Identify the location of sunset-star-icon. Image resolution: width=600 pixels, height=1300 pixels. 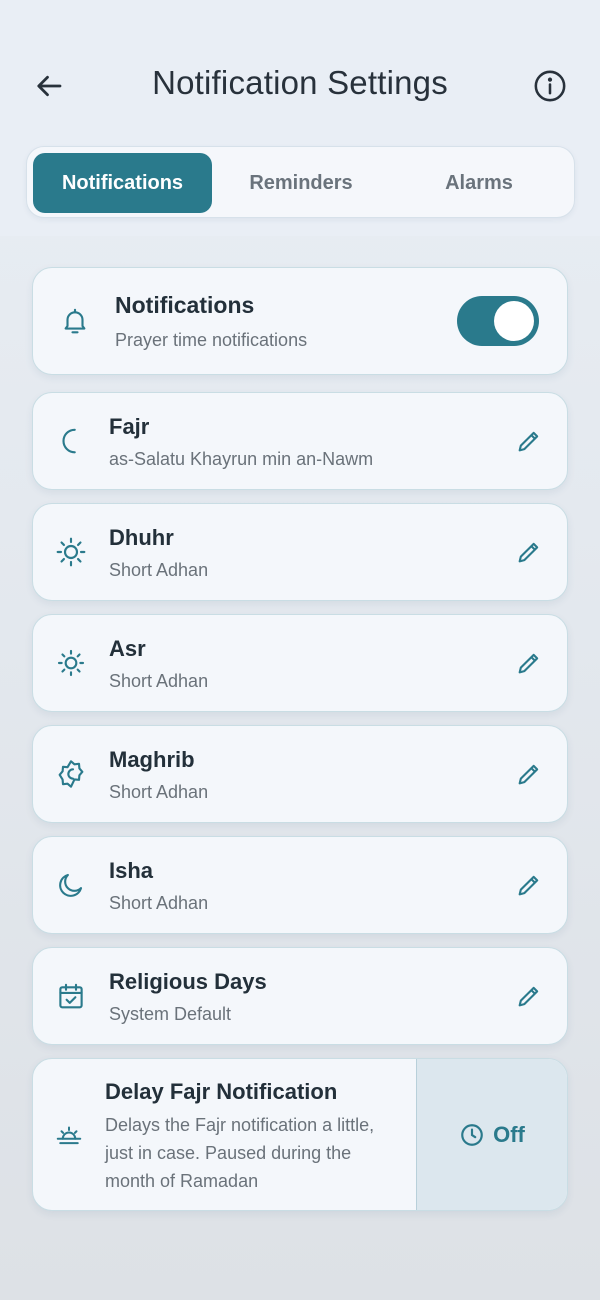
(71, 774).